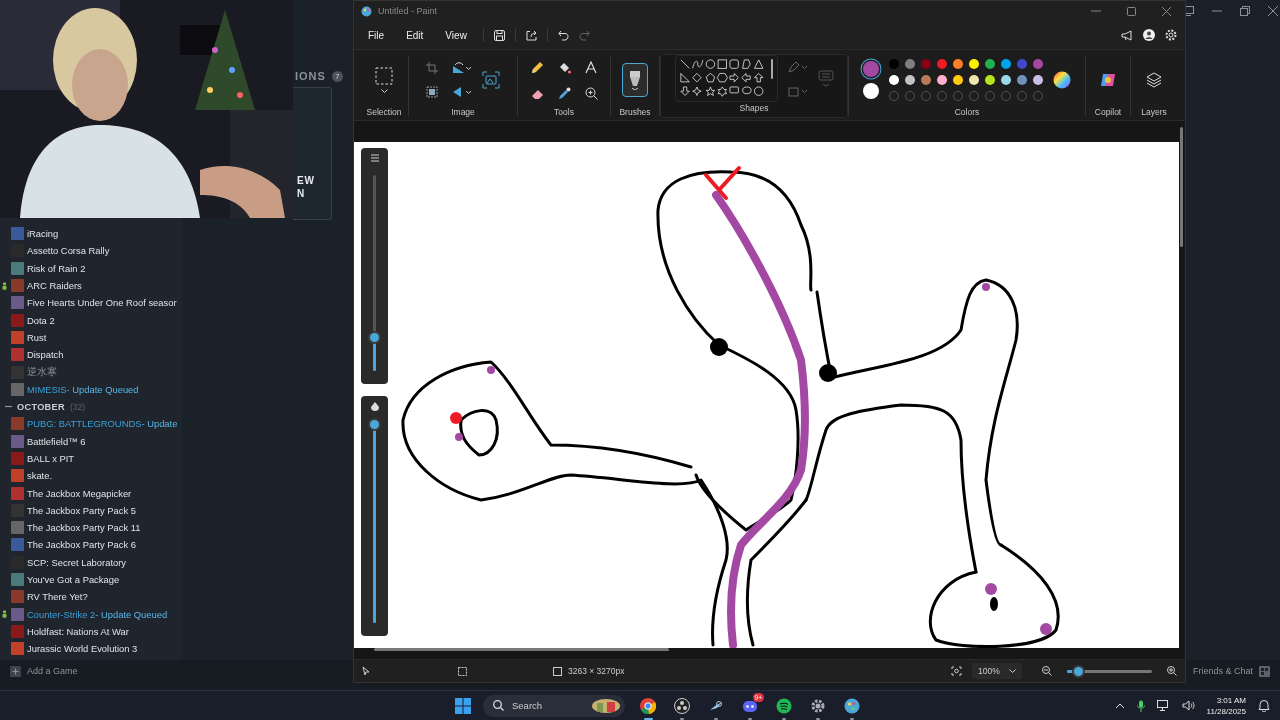 The height and width of the screenshot is (720, 1280). What do you see at coordinates (1127, 35) in the screenshot?
I see `megaphone-icon` at bounding box center [1127, 35].